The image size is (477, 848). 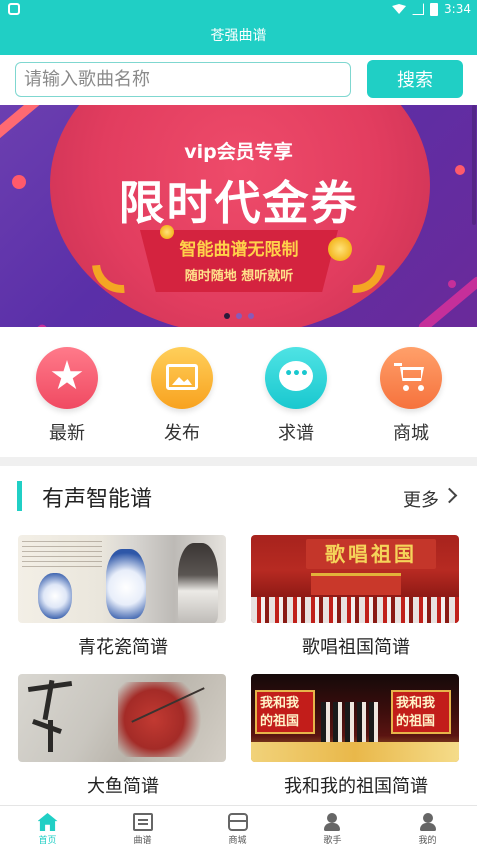 What do you see at coordinates (449, 495) in the screenshot?
I see `chevron-right-icon` at bounding box center [449, 495].